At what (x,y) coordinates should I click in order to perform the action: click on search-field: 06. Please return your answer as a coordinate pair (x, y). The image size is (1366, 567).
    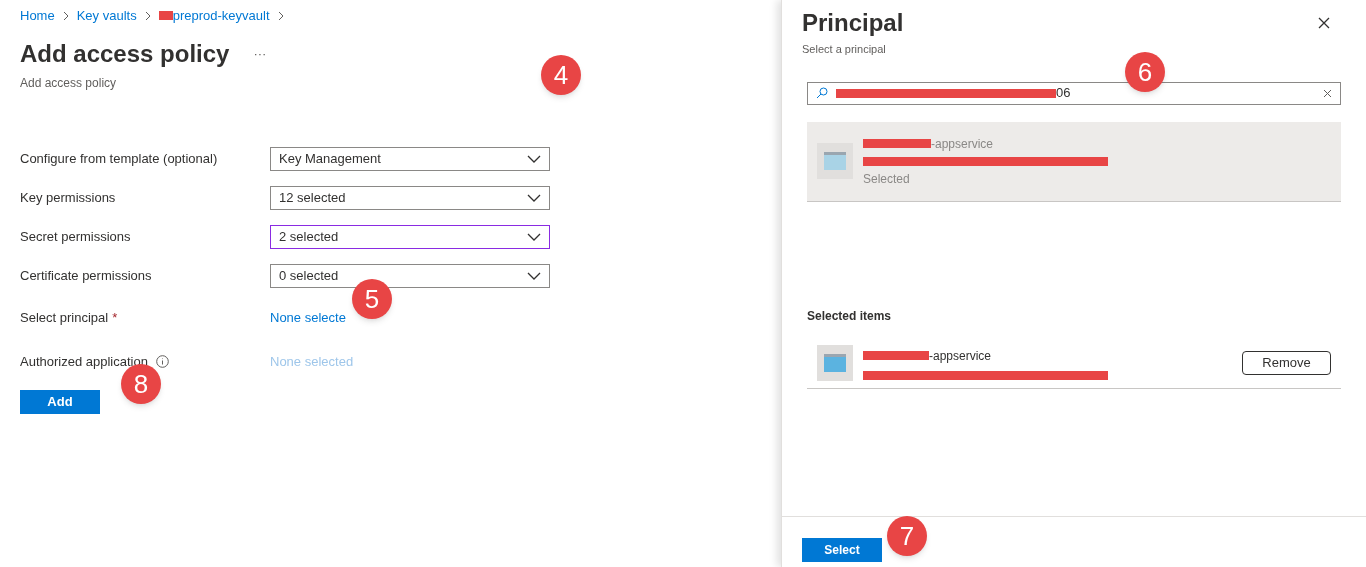
    Looking at the image, I should click on (1074, 93).